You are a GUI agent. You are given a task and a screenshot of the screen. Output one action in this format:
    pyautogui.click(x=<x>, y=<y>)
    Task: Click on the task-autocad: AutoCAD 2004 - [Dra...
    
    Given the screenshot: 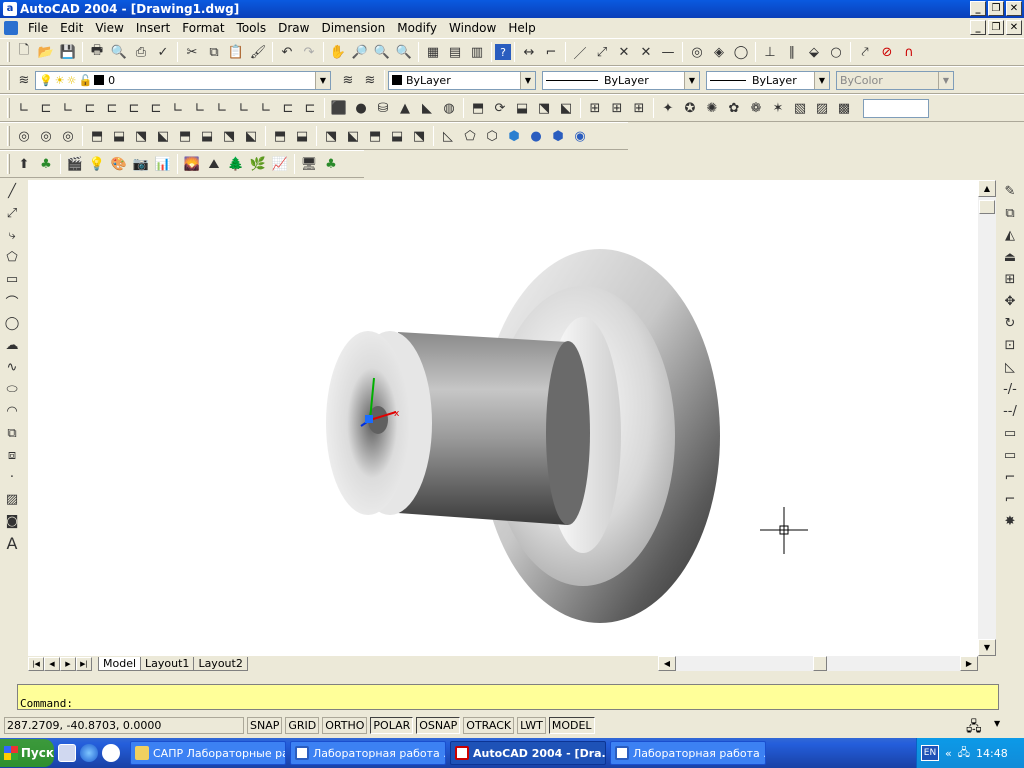 What is the action you would take?
    pyautogui.click(x=528, y=753)
    